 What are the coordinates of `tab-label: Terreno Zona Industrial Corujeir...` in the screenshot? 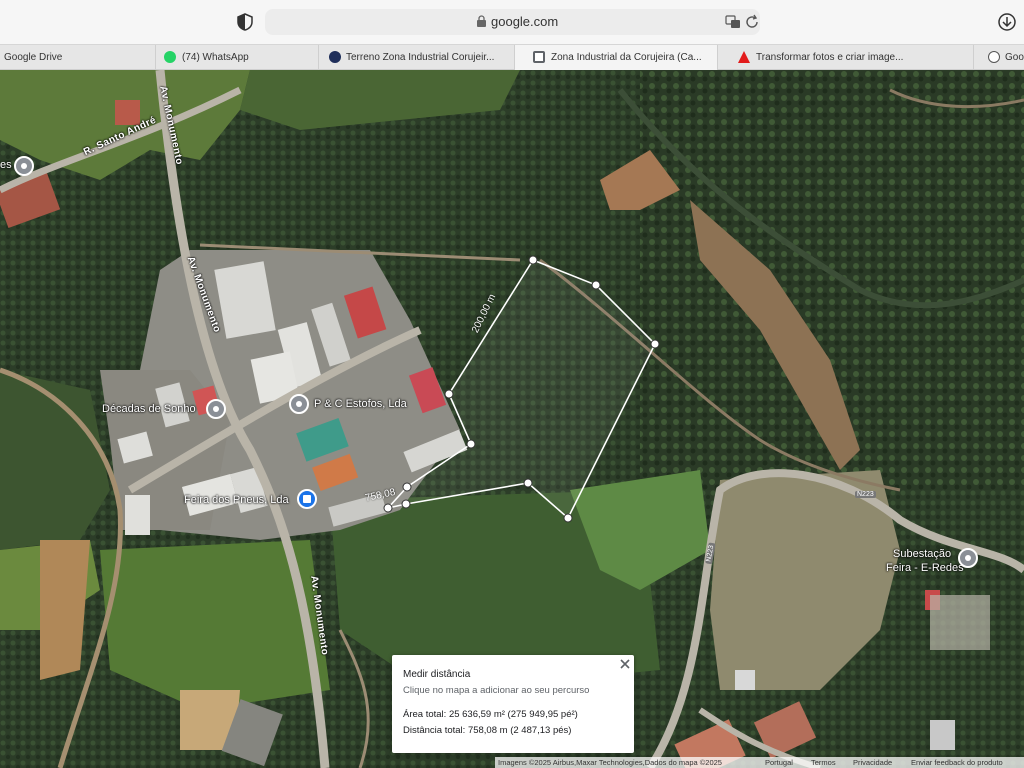 It's located at (420, 57).